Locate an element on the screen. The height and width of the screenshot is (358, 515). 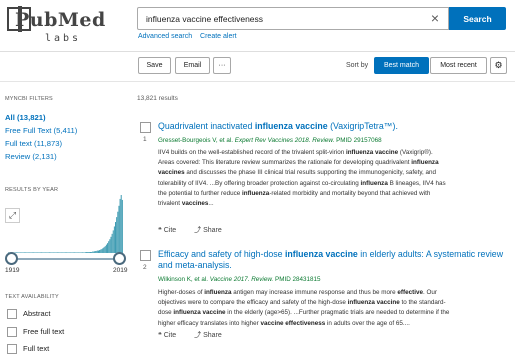
abstract-checkbox is located at coordinates (12, 314).